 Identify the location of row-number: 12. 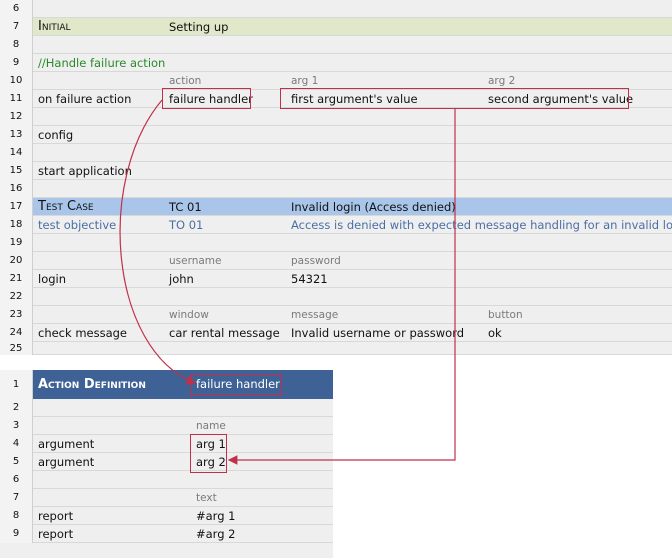
(16, 117).